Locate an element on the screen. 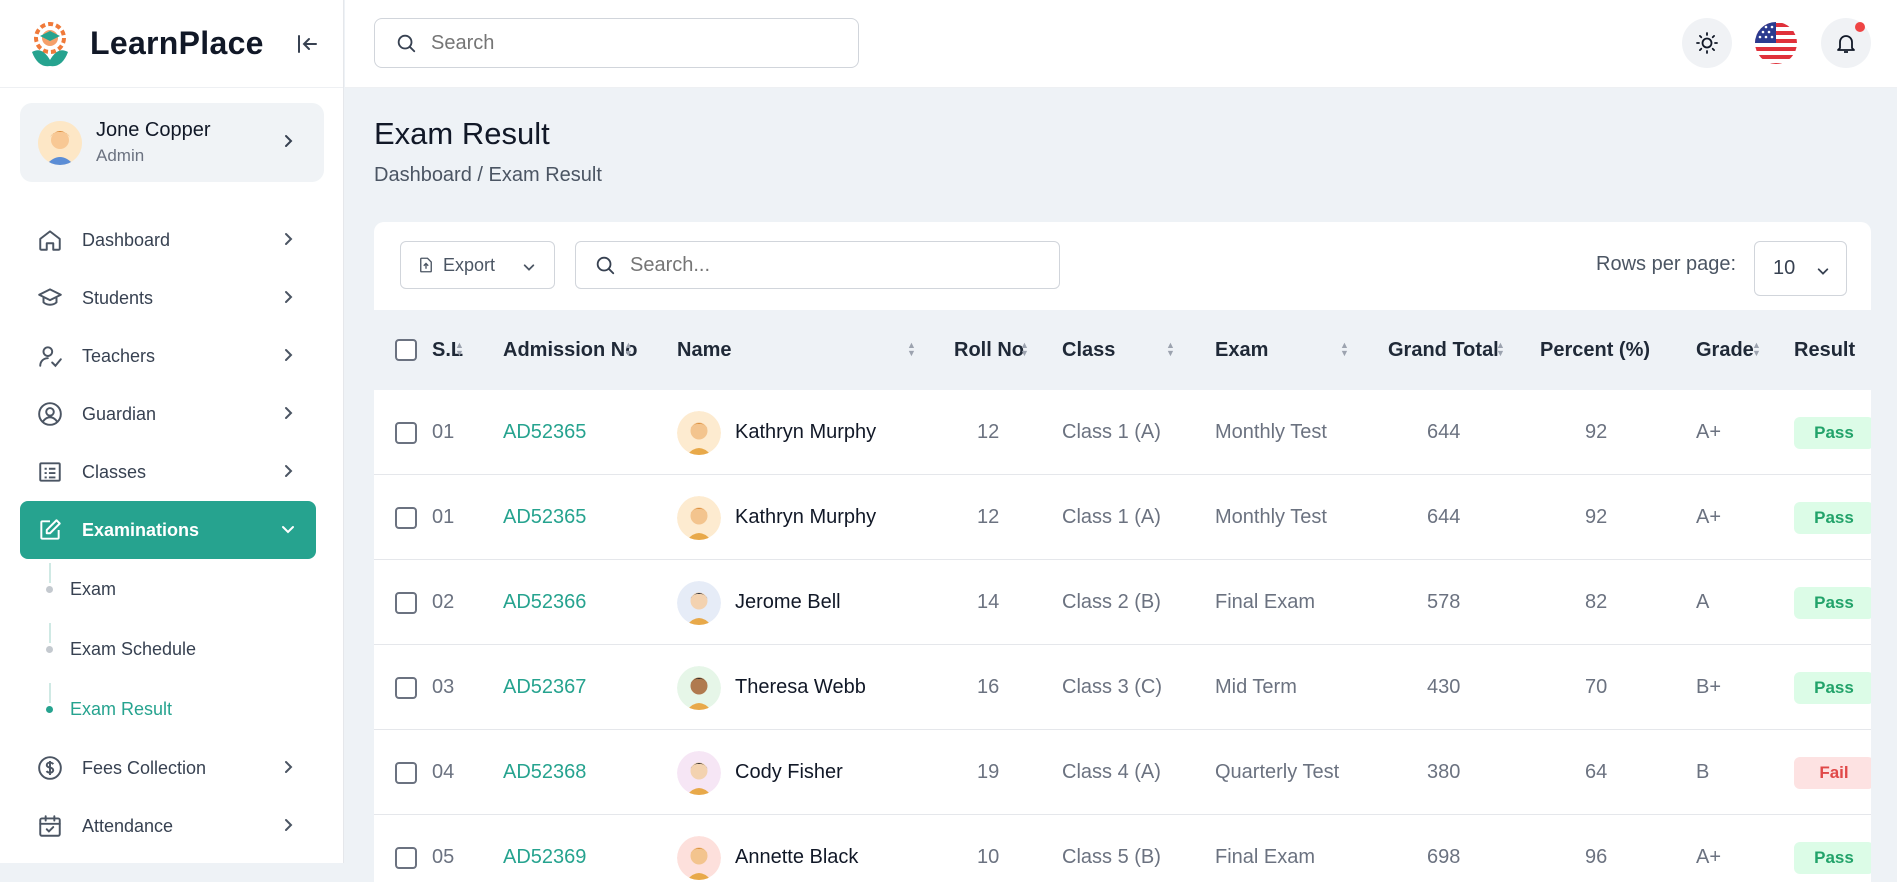 The width and height of the screenshot is (1897, 882). cell-grand-total: 380 is located at coordinates (1444, 772).